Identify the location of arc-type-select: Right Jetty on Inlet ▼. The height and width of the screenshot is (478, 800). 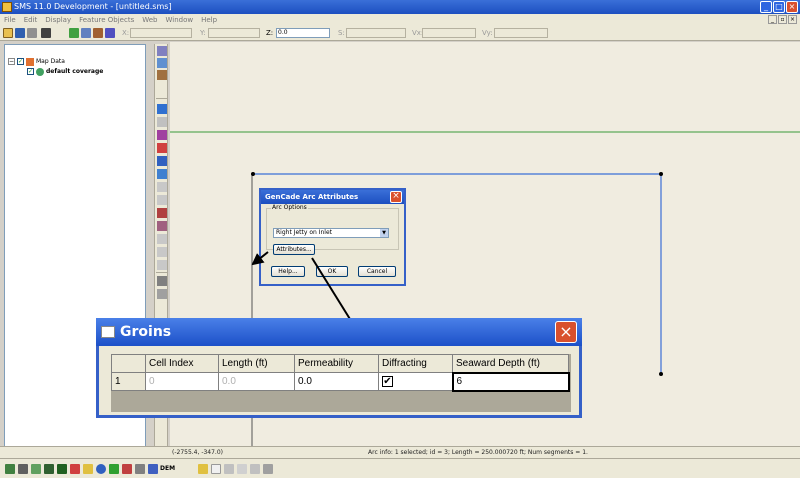
(331, 233).